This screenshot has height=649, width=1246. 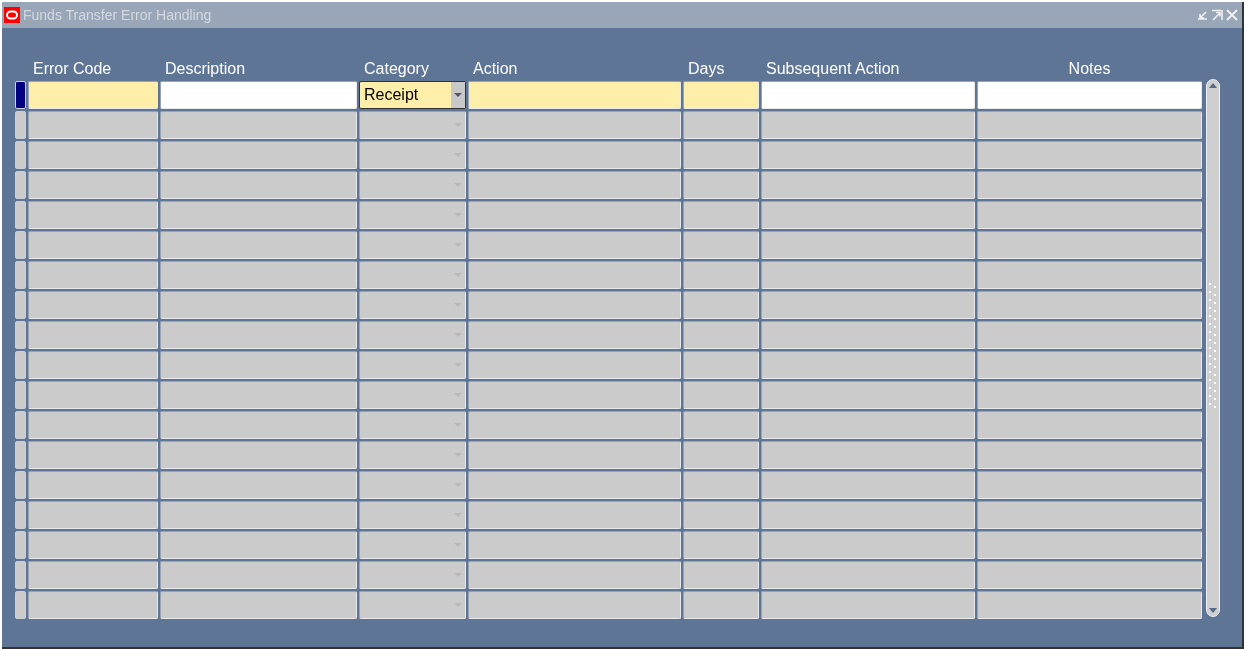 What do you see at coordinates (1217, 15) in the screenshot?
I see `maximize-icon` at bounding box center [1217, 15].